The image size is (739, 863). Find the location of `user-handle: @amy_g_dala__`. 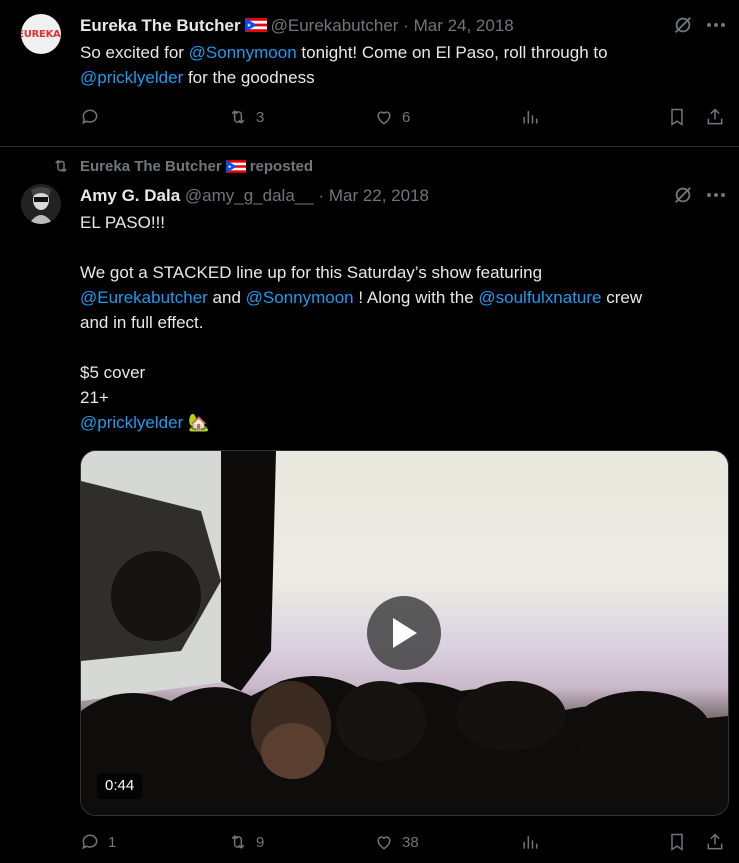

user-handle: @amy_g_dala__ is located at coordinates (249, 195).